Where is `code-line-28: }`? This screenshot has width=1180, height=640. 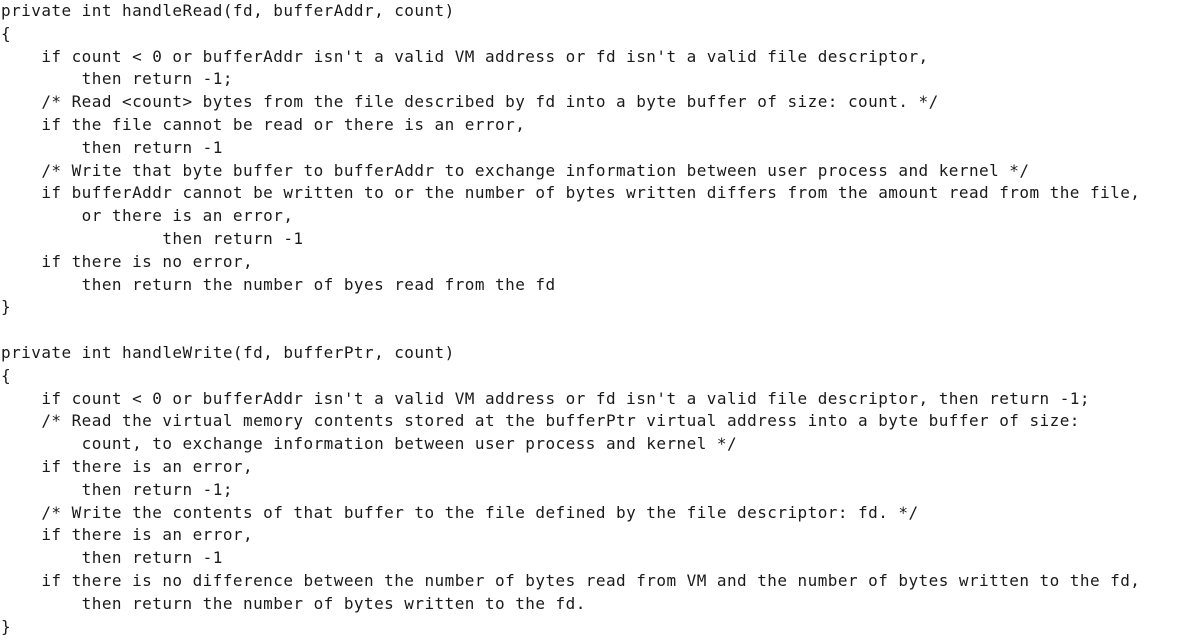 code-line-28: } is located at coordinates (6, 626).